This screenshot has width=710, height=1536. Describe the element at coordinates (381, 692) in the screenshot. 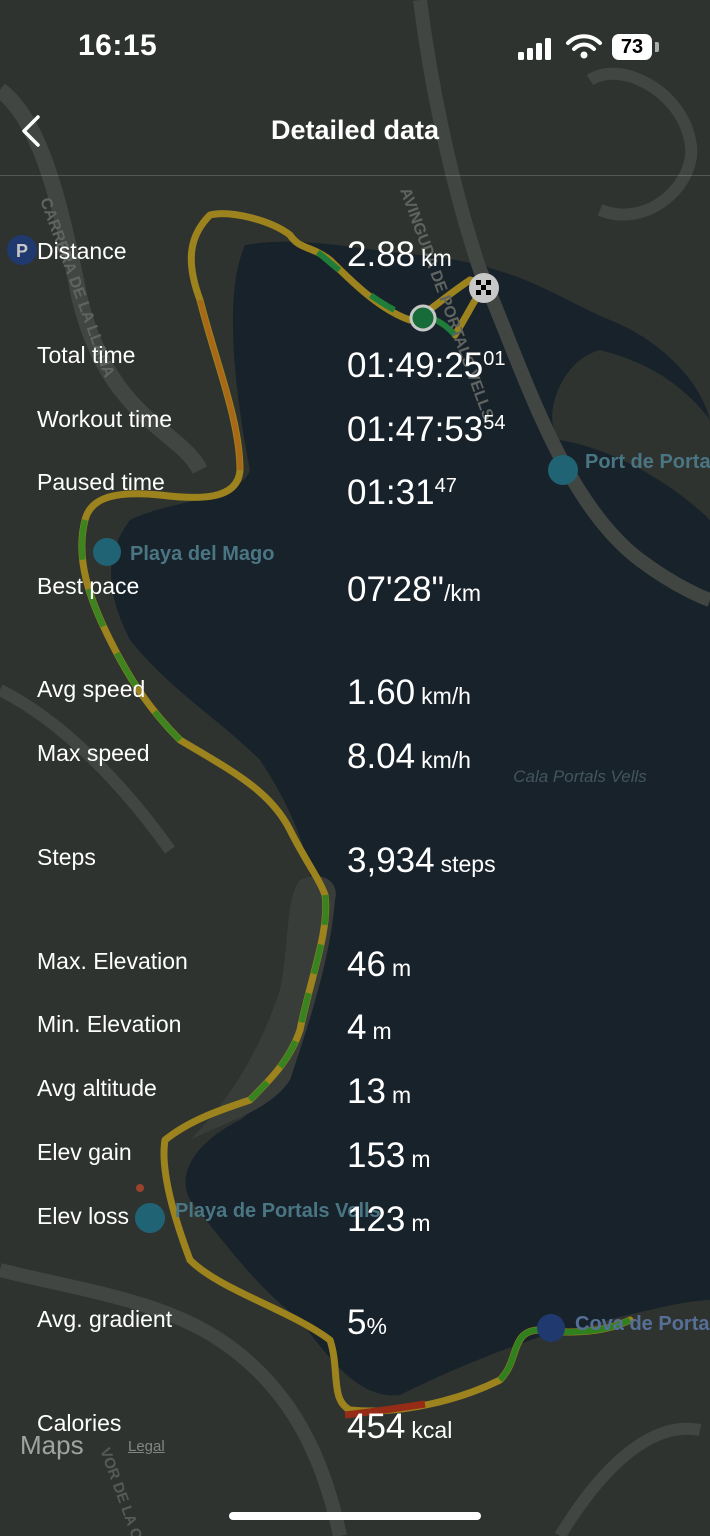

I see `stat-number: 1.60` at that location.